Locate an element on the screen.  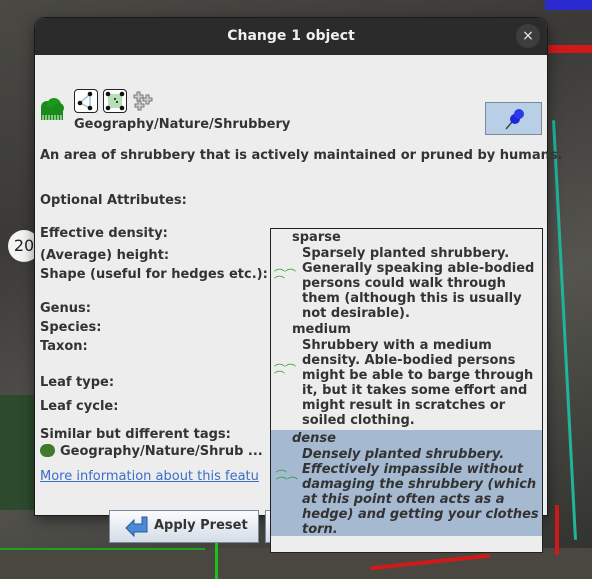
dialog-titlebar: Change 1 object × is located at coordinates (291, 36).